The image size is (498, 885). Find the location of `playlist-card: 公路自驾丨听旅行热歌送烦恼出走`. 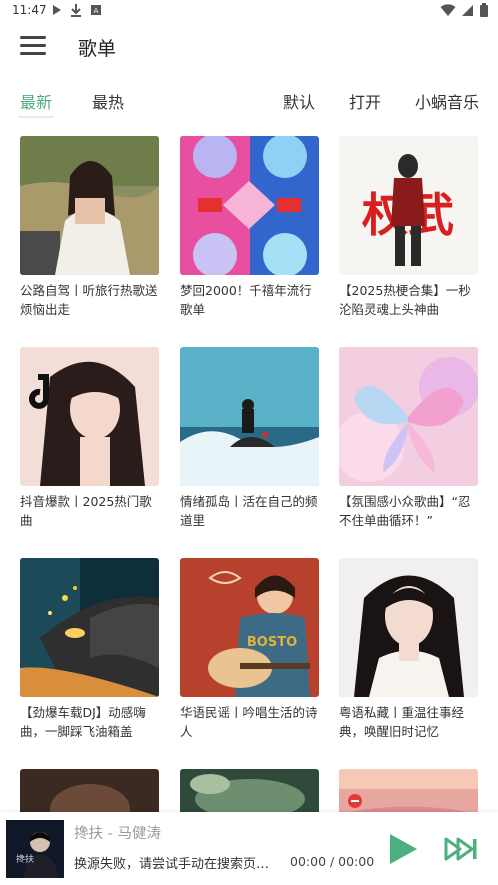

playlist-card: 公路自驾丨听旅行热歌送烦恼出走 is located at coordinates (89, 227).